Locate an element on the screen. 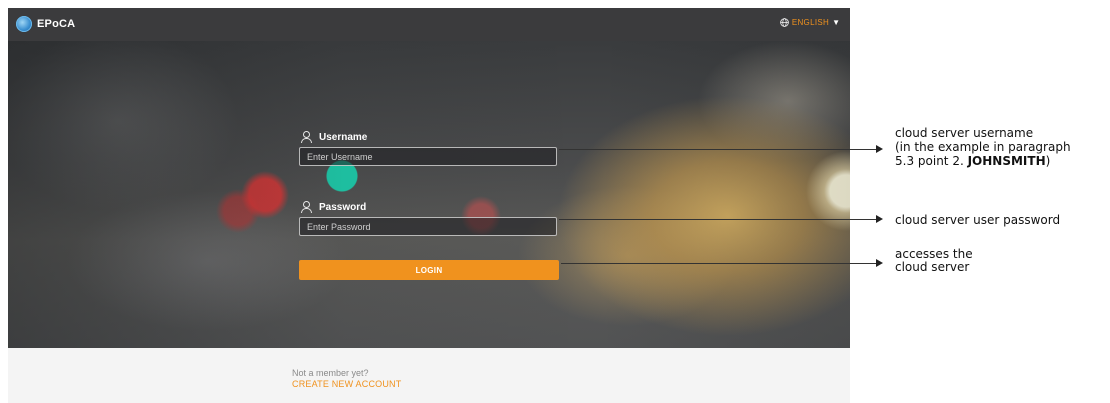  username-label: Username is located at coordinates (333, 137).